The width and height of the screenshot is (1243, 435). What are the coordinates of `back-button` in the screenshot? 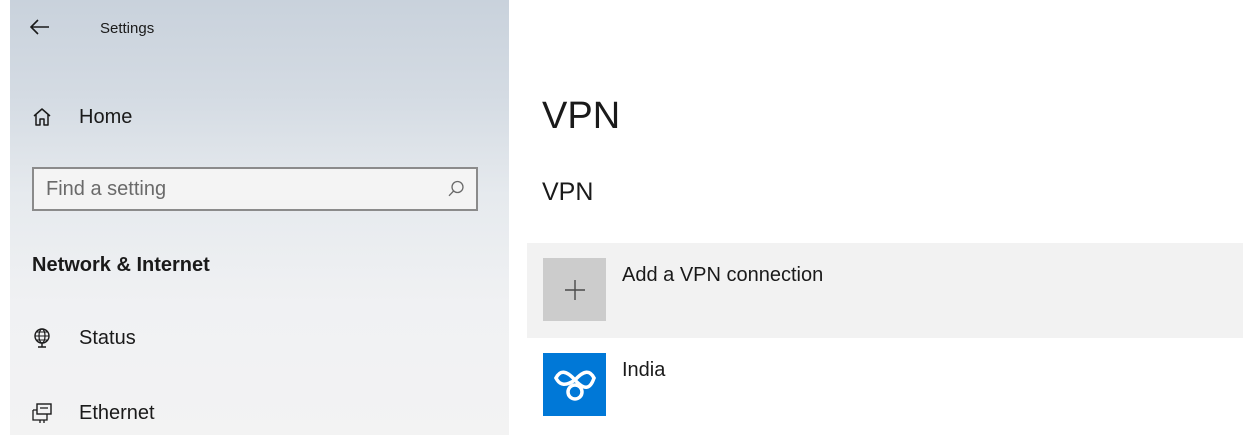 It's located at (40, 28).